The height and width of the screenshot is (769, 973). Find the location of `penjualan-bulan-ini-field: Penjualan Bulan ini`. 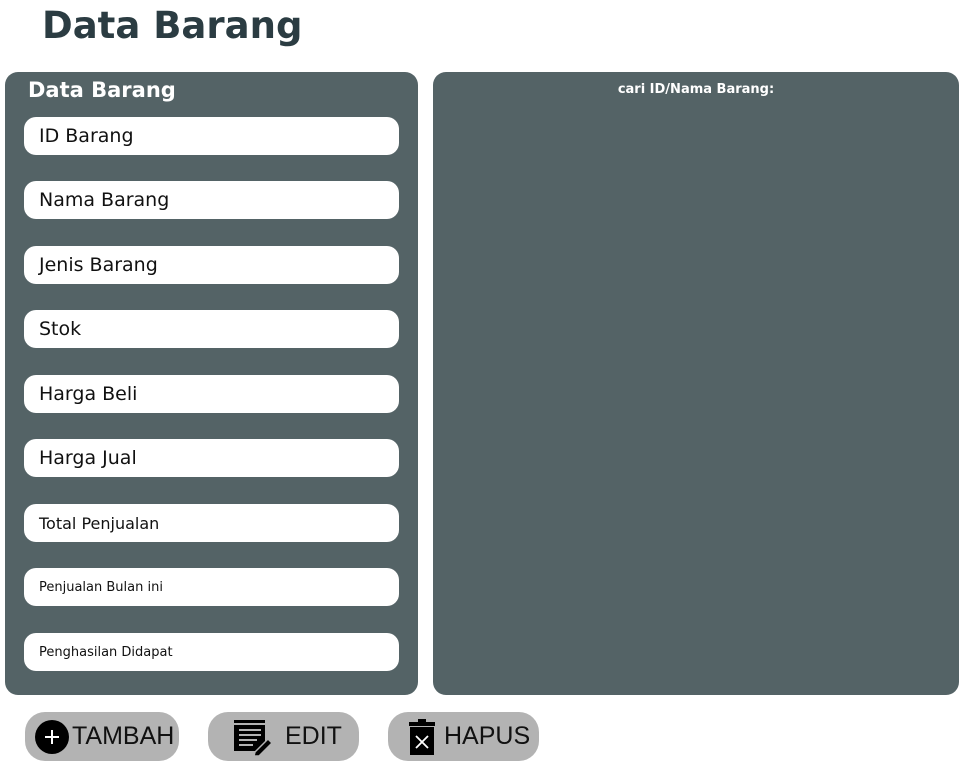

penjualan-bulan-ini-field: Penjualan Bulan ini is located at coordinates (211, 587).